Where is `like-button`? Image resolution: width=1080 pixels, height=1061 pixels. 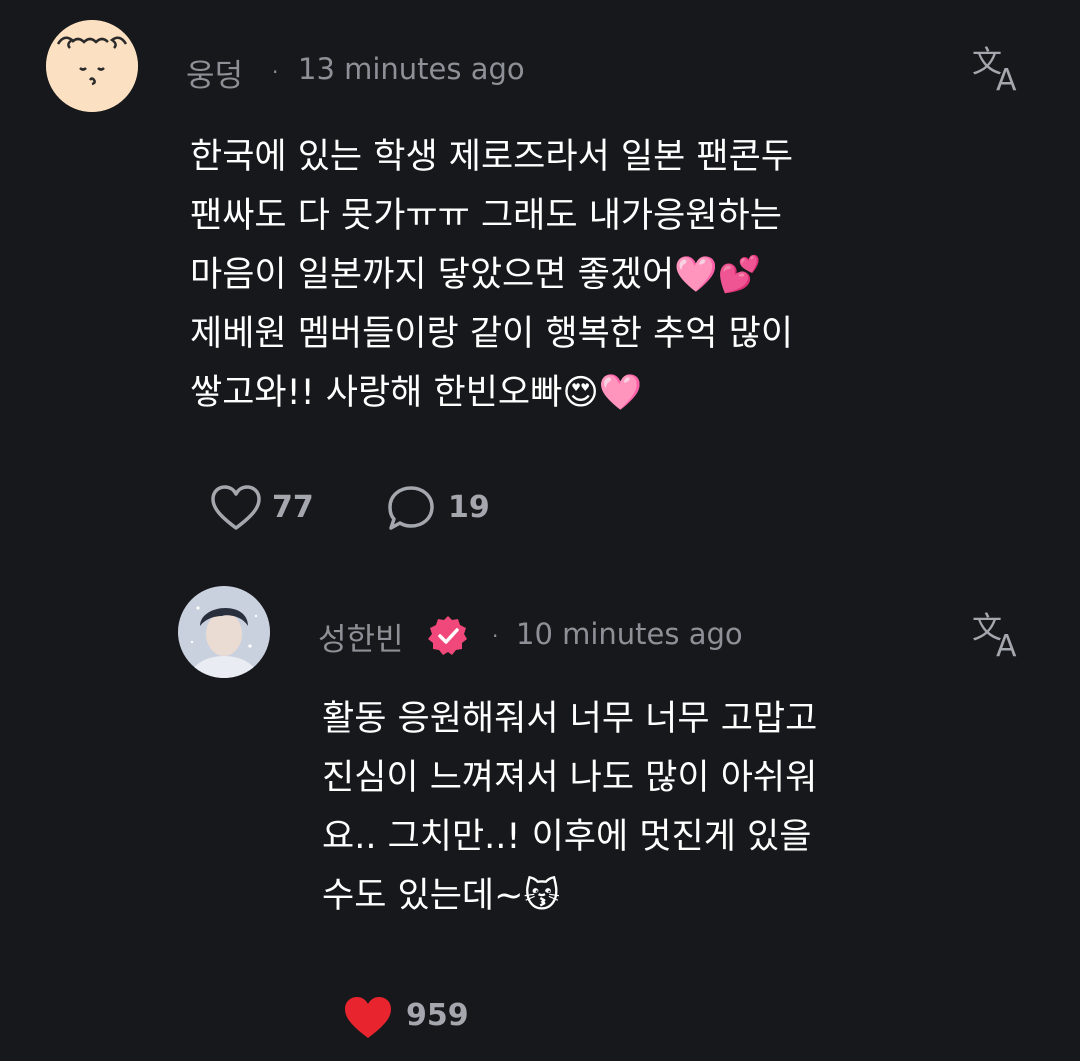
like-button is located at coordinates (236, 510).